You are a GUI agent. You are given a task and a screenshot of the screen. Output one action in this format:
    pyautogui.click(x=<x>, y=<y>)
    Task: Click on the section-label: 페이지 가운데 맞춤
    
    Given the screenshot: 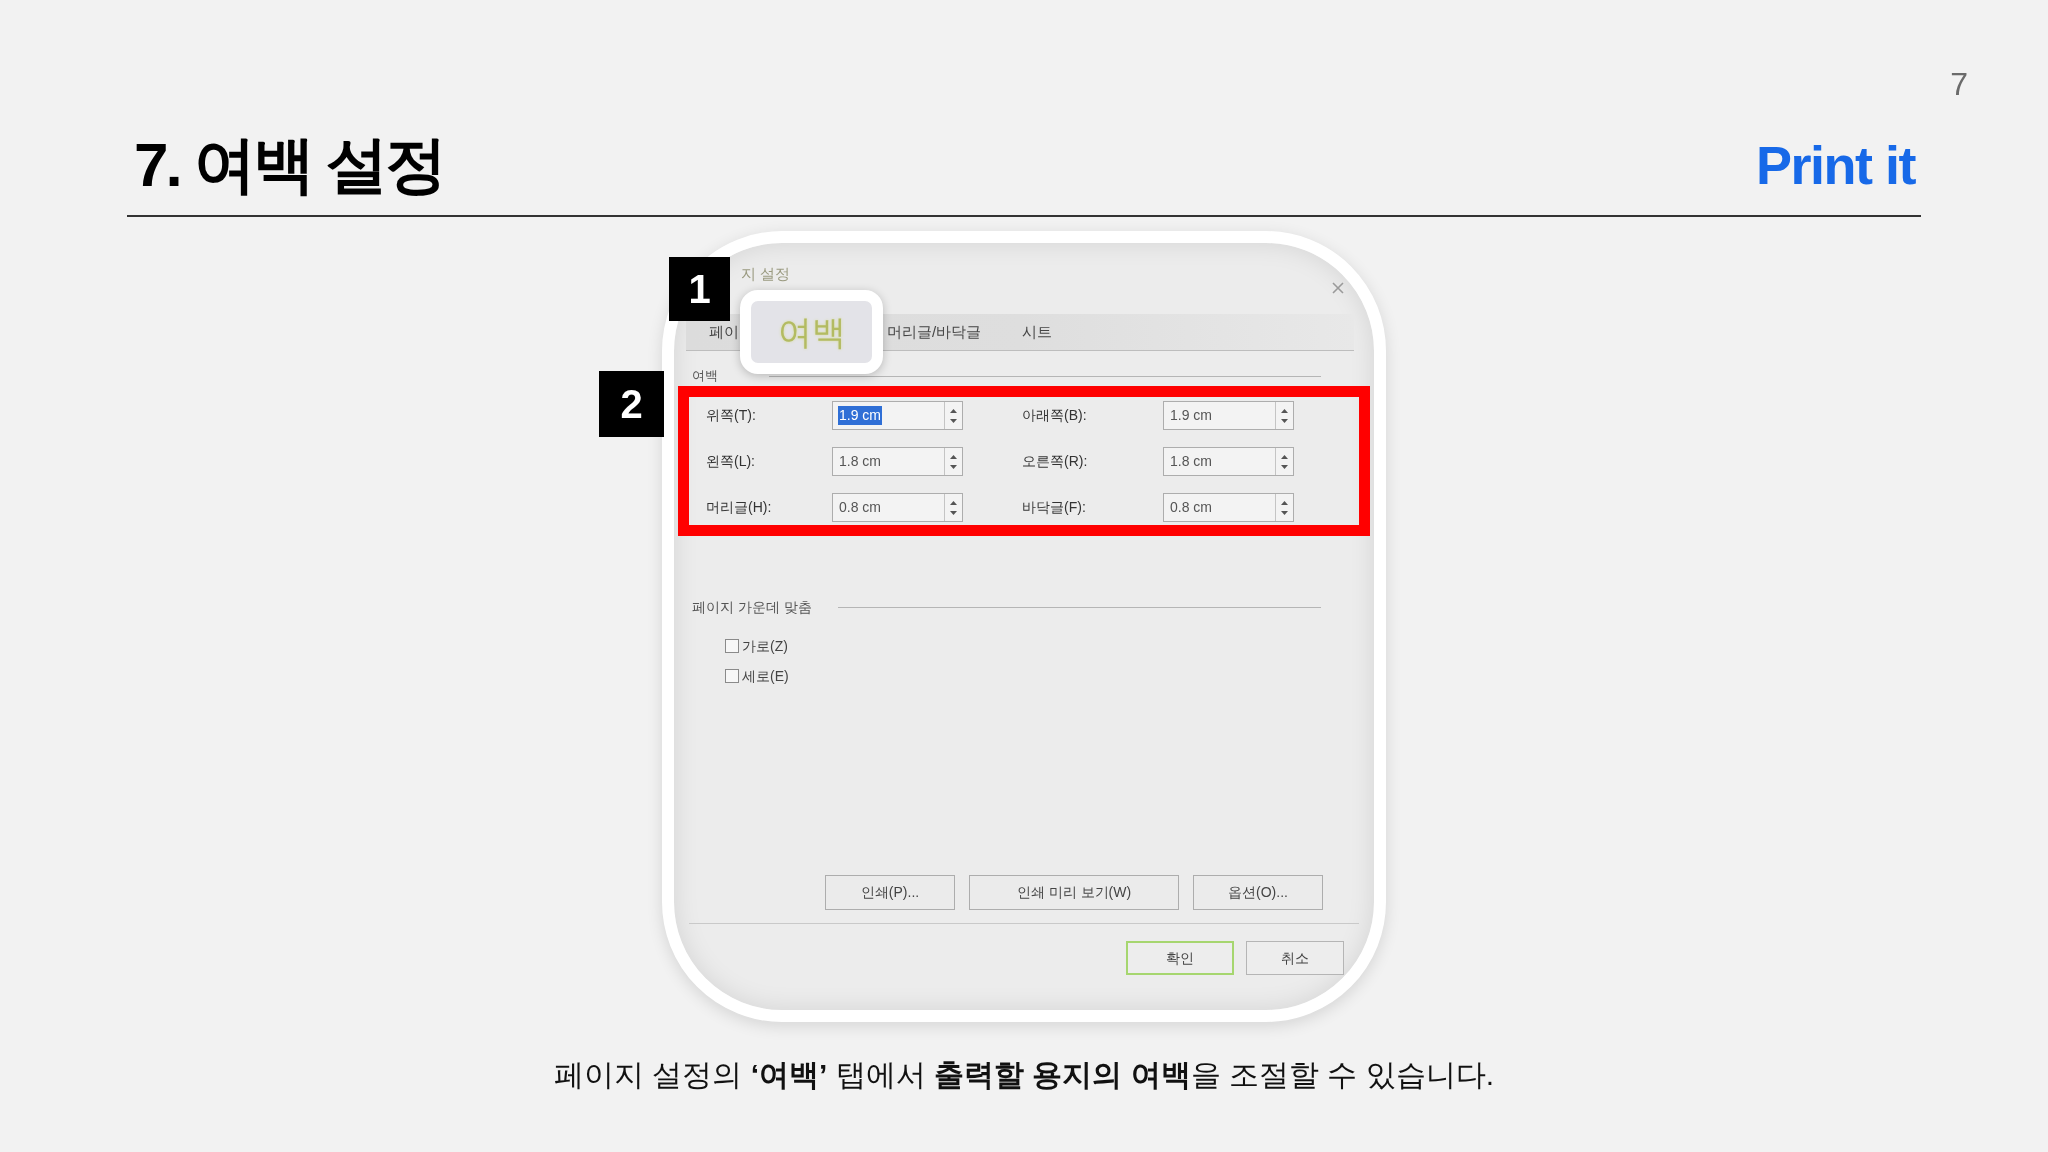 What is the action you would take?
    pyautogui.click(x=752, y=607)
    